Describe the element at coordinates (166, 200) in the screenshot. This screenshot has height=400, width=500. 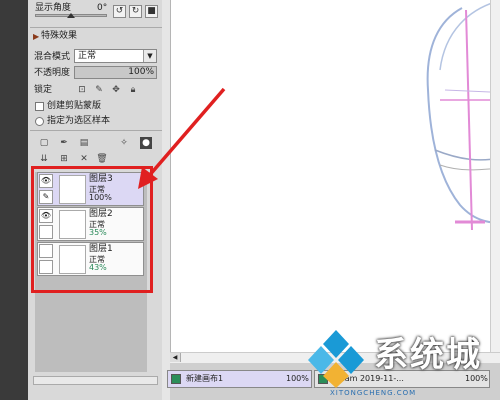
I see `panel-scrollbar` at that location.